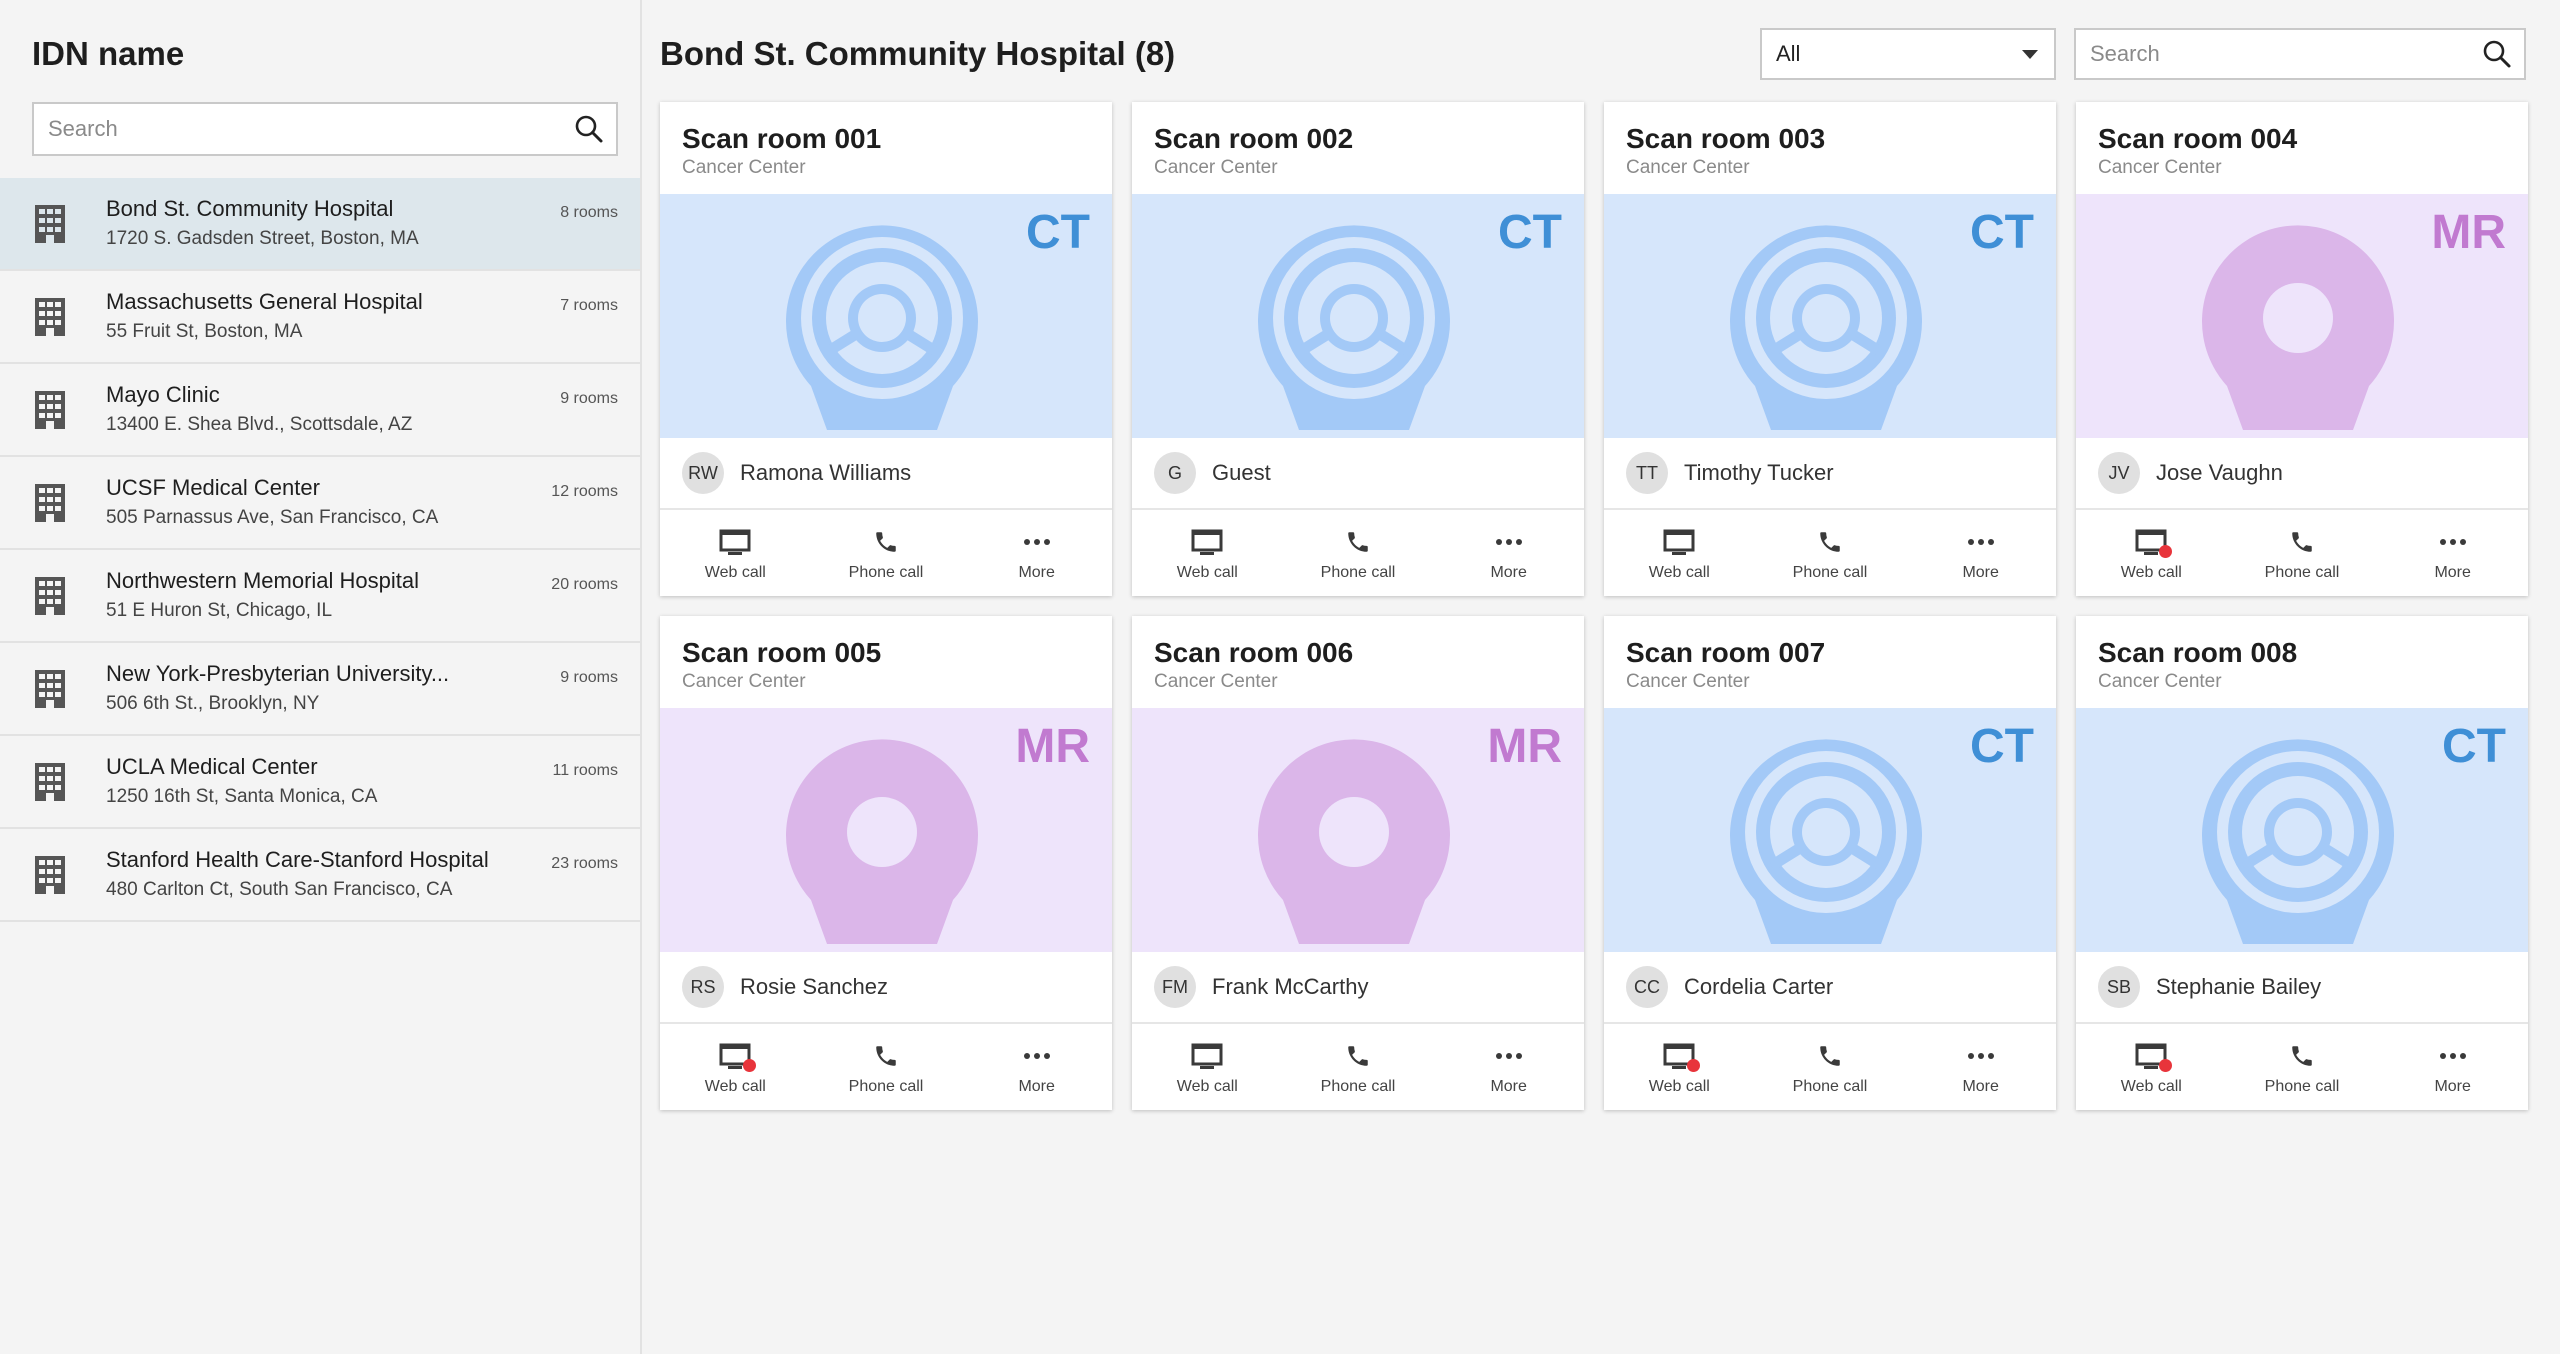 The image size is (2560, 1354). Describe the element at coordinates (2198, 652) in the screenshot. I see `card-title: Scan room 008` at that location.